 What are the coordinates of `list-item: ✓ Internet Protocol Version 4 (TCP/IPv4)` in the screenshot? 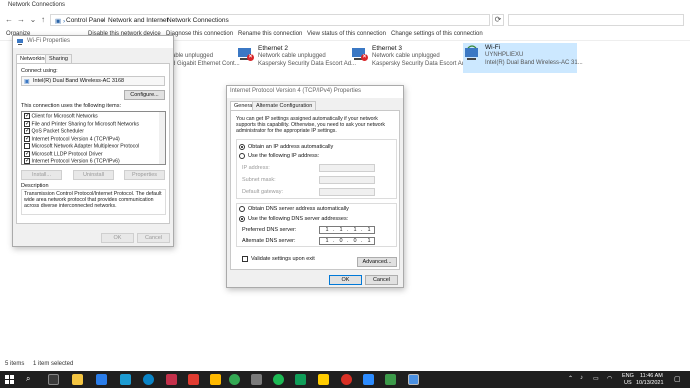 It's located at (72, 139).